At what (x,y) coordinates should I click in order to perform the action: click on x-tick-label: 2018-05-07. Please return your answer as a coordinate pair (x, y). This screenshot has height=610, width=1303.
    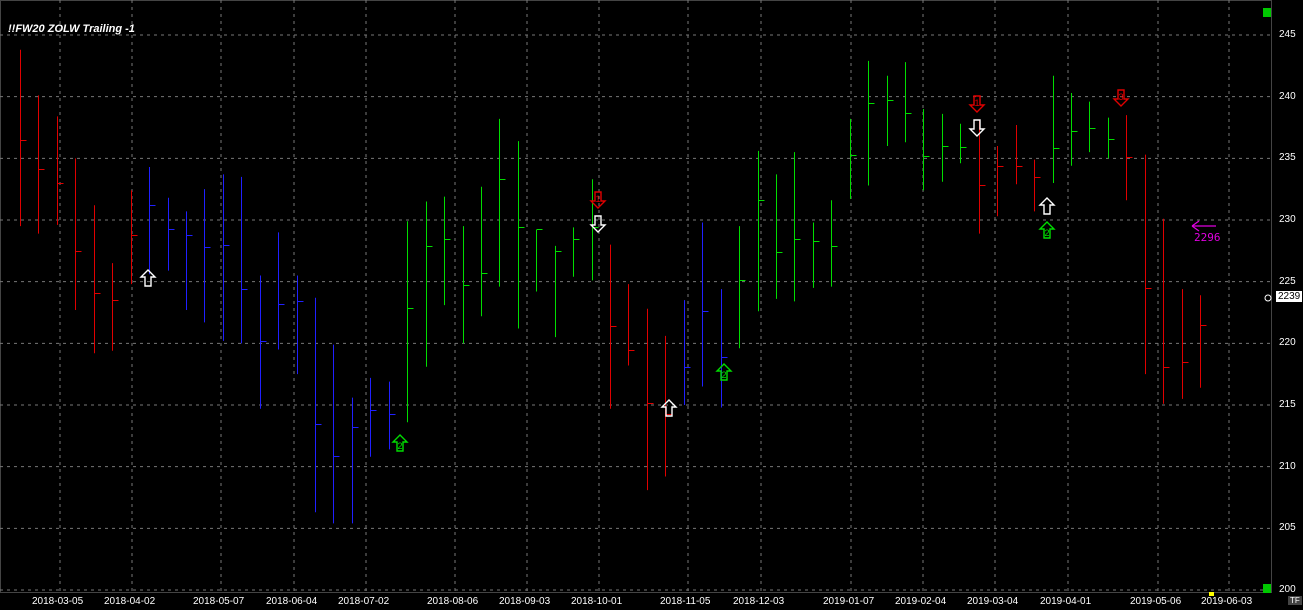
    Looking at the image, I should click on (219, 601).